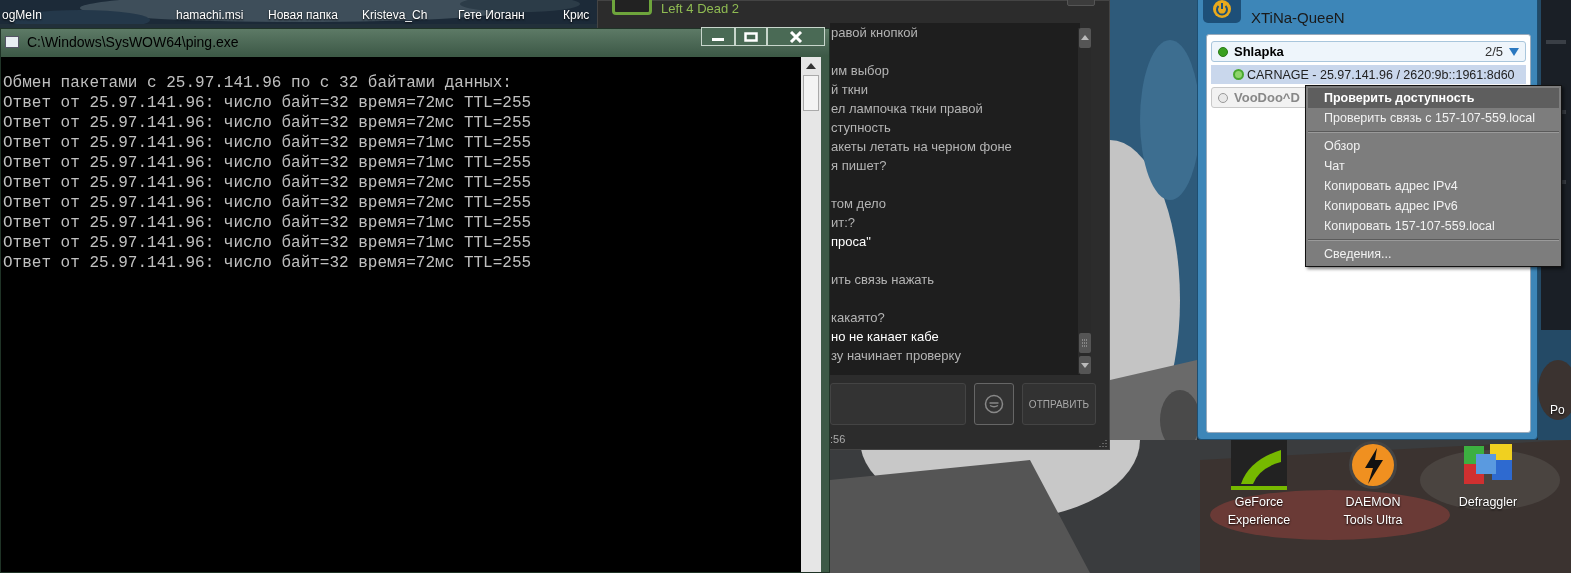 The width and height of the screenshot is (1571, 573). I want to click on close-icon, so click(796, 36).